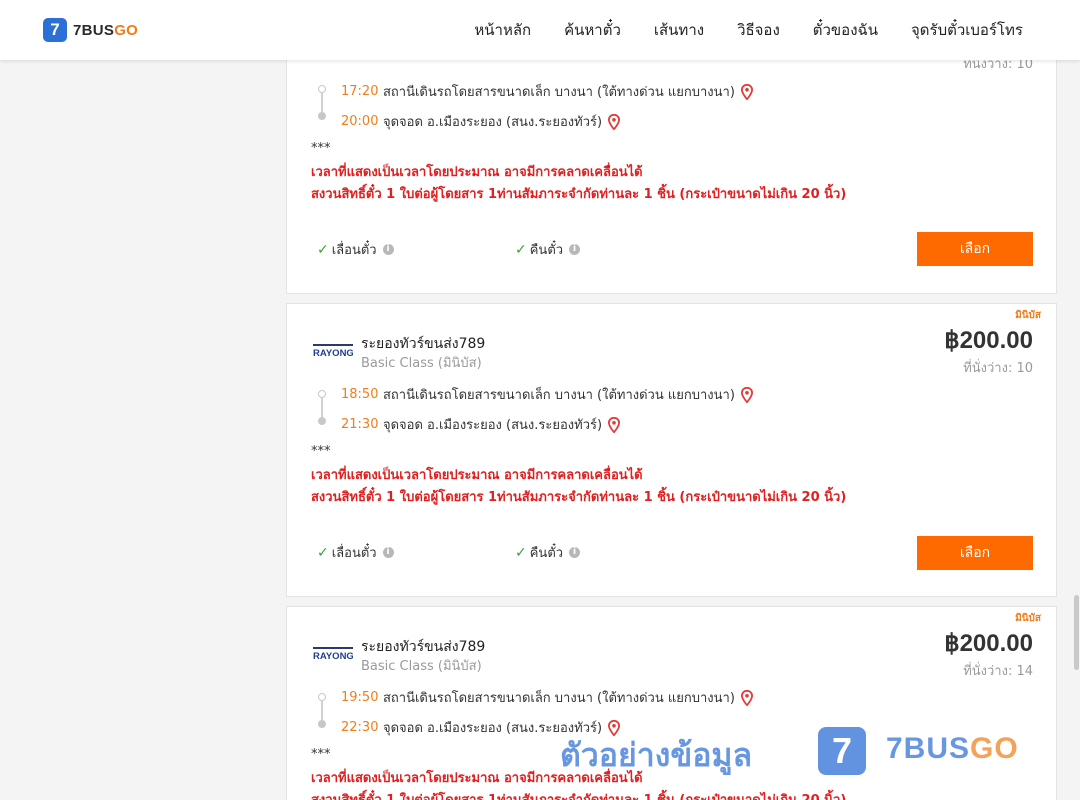 The width and height of the screenshot is (1080, 800). Describe the element at coordinates (360, 697) in the screenshot. I see `departure-time: 19:50` at that location.